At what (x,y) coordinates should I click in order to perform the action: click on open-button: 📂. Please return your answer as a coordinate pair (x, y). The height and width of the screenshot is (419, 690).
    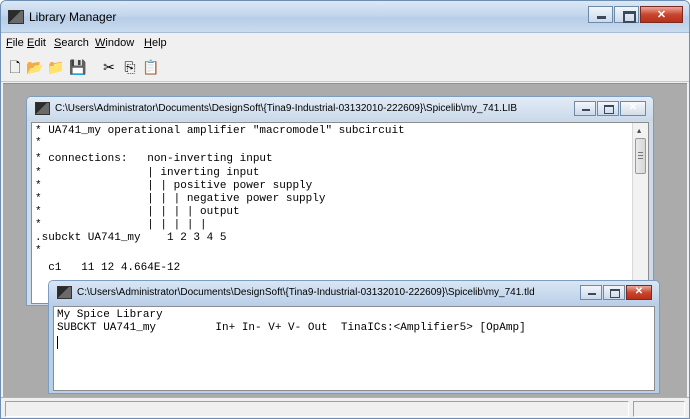
    Looking at the image, I should click on (35, 67).